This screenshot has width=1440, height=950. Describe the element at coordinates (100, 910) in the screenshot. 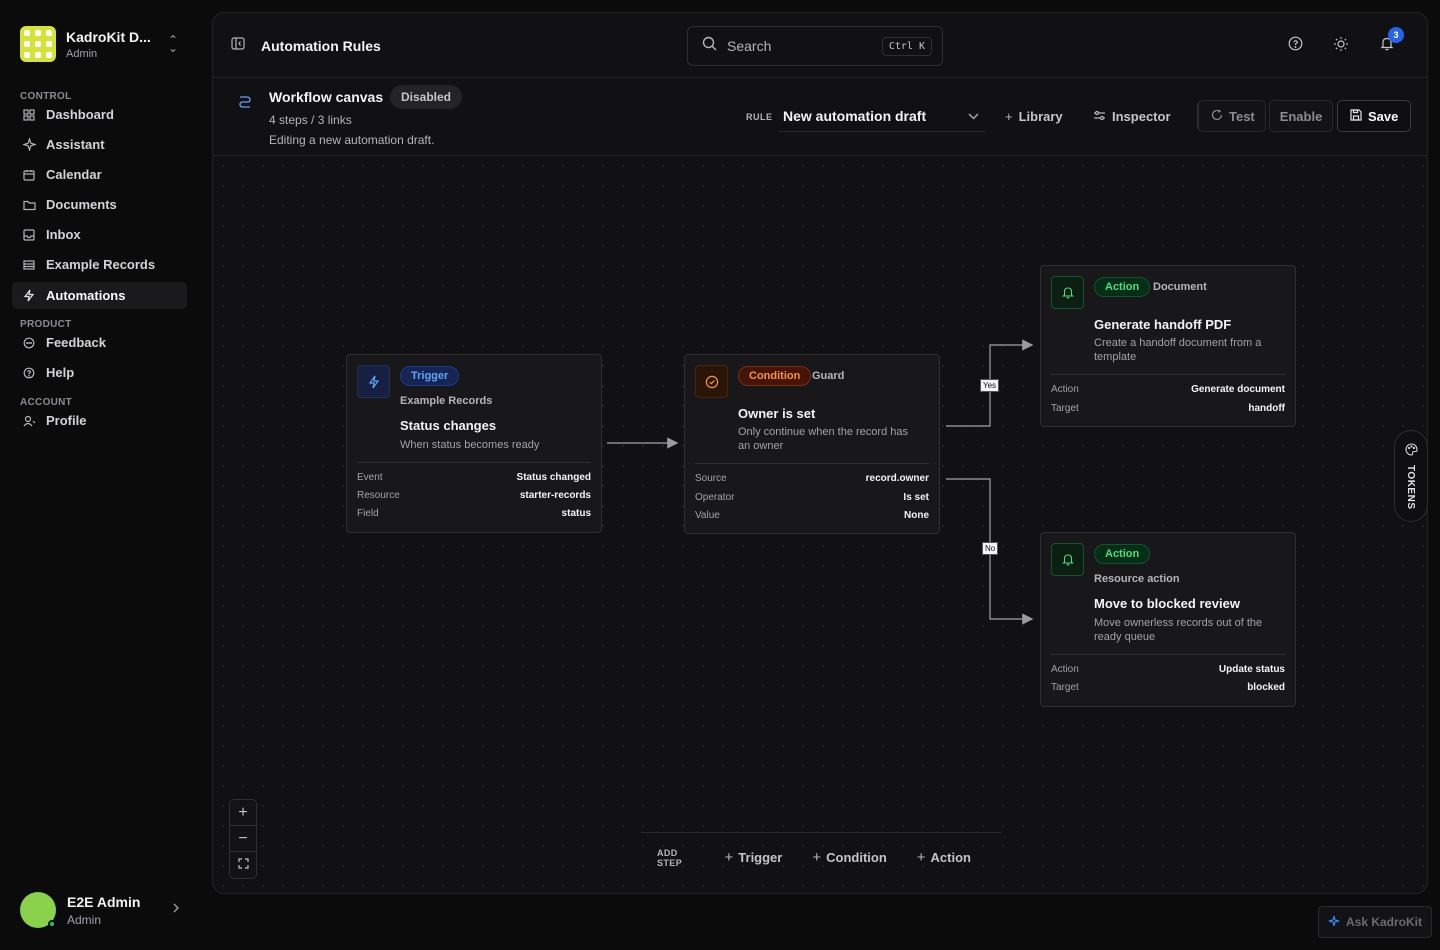

I see `user-menu: E2E Admin Admin` at that location.